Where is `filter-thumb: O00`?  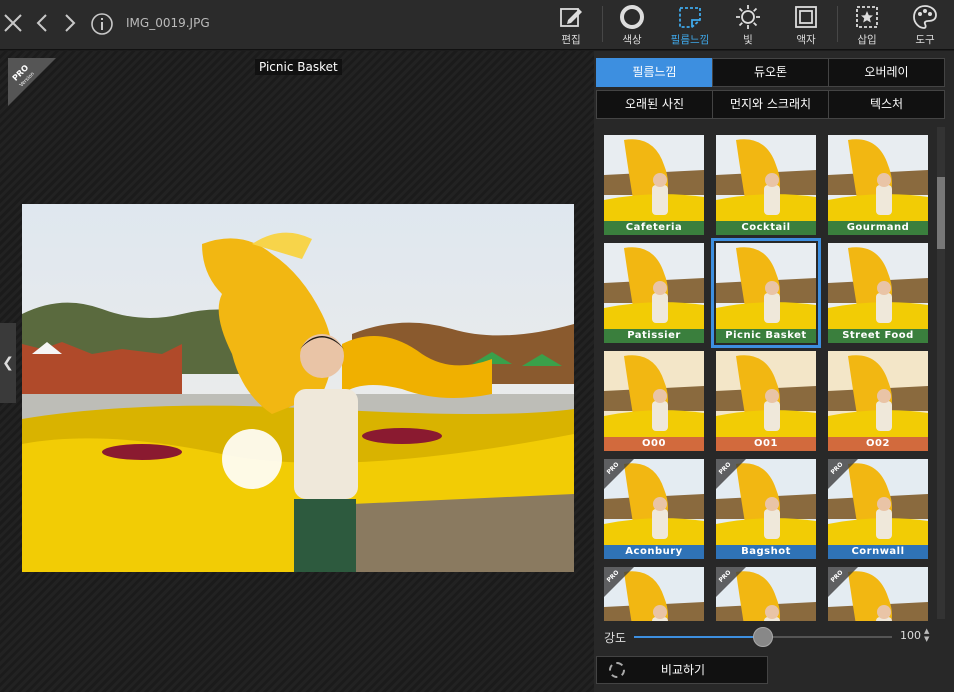 filter-thumb: O00 is located at coordinates (654, 401).